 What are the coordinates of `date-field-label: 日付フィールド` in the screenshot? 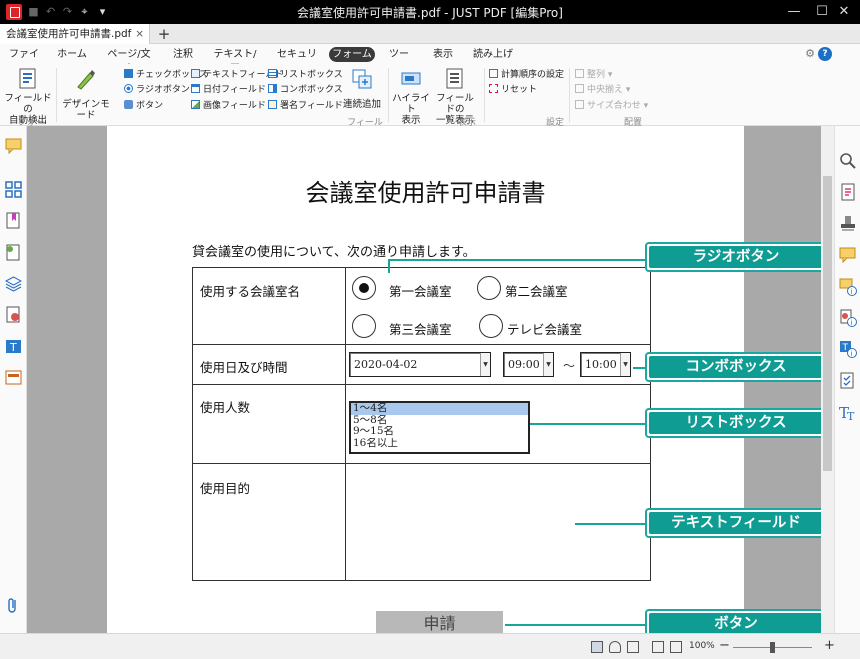 It's located at (234, 90).